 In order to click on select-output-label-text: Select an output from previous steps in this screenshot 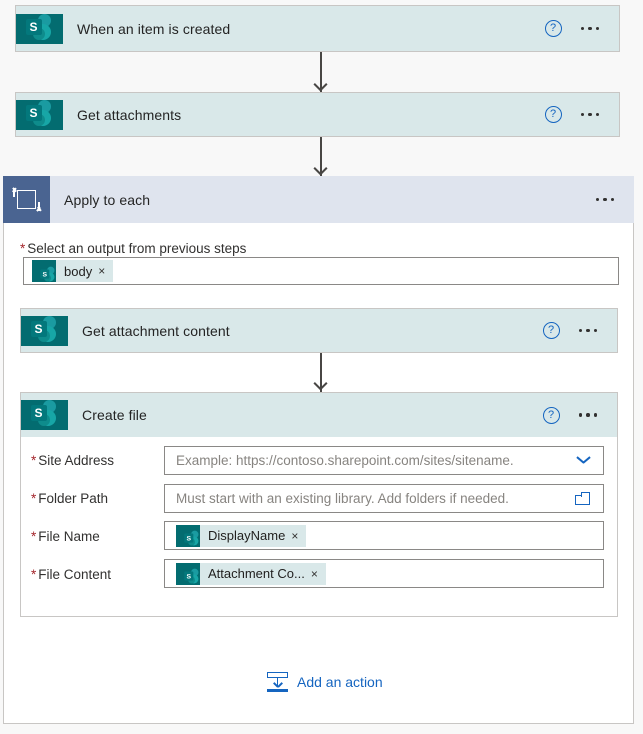, I will do `click(137, 248)`.